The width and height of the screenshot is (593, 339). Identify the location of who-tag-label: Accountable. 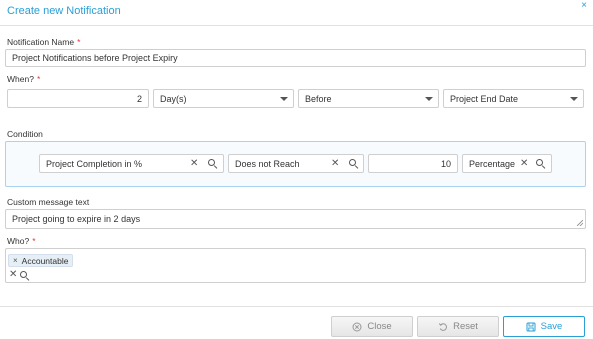
(45, 260).